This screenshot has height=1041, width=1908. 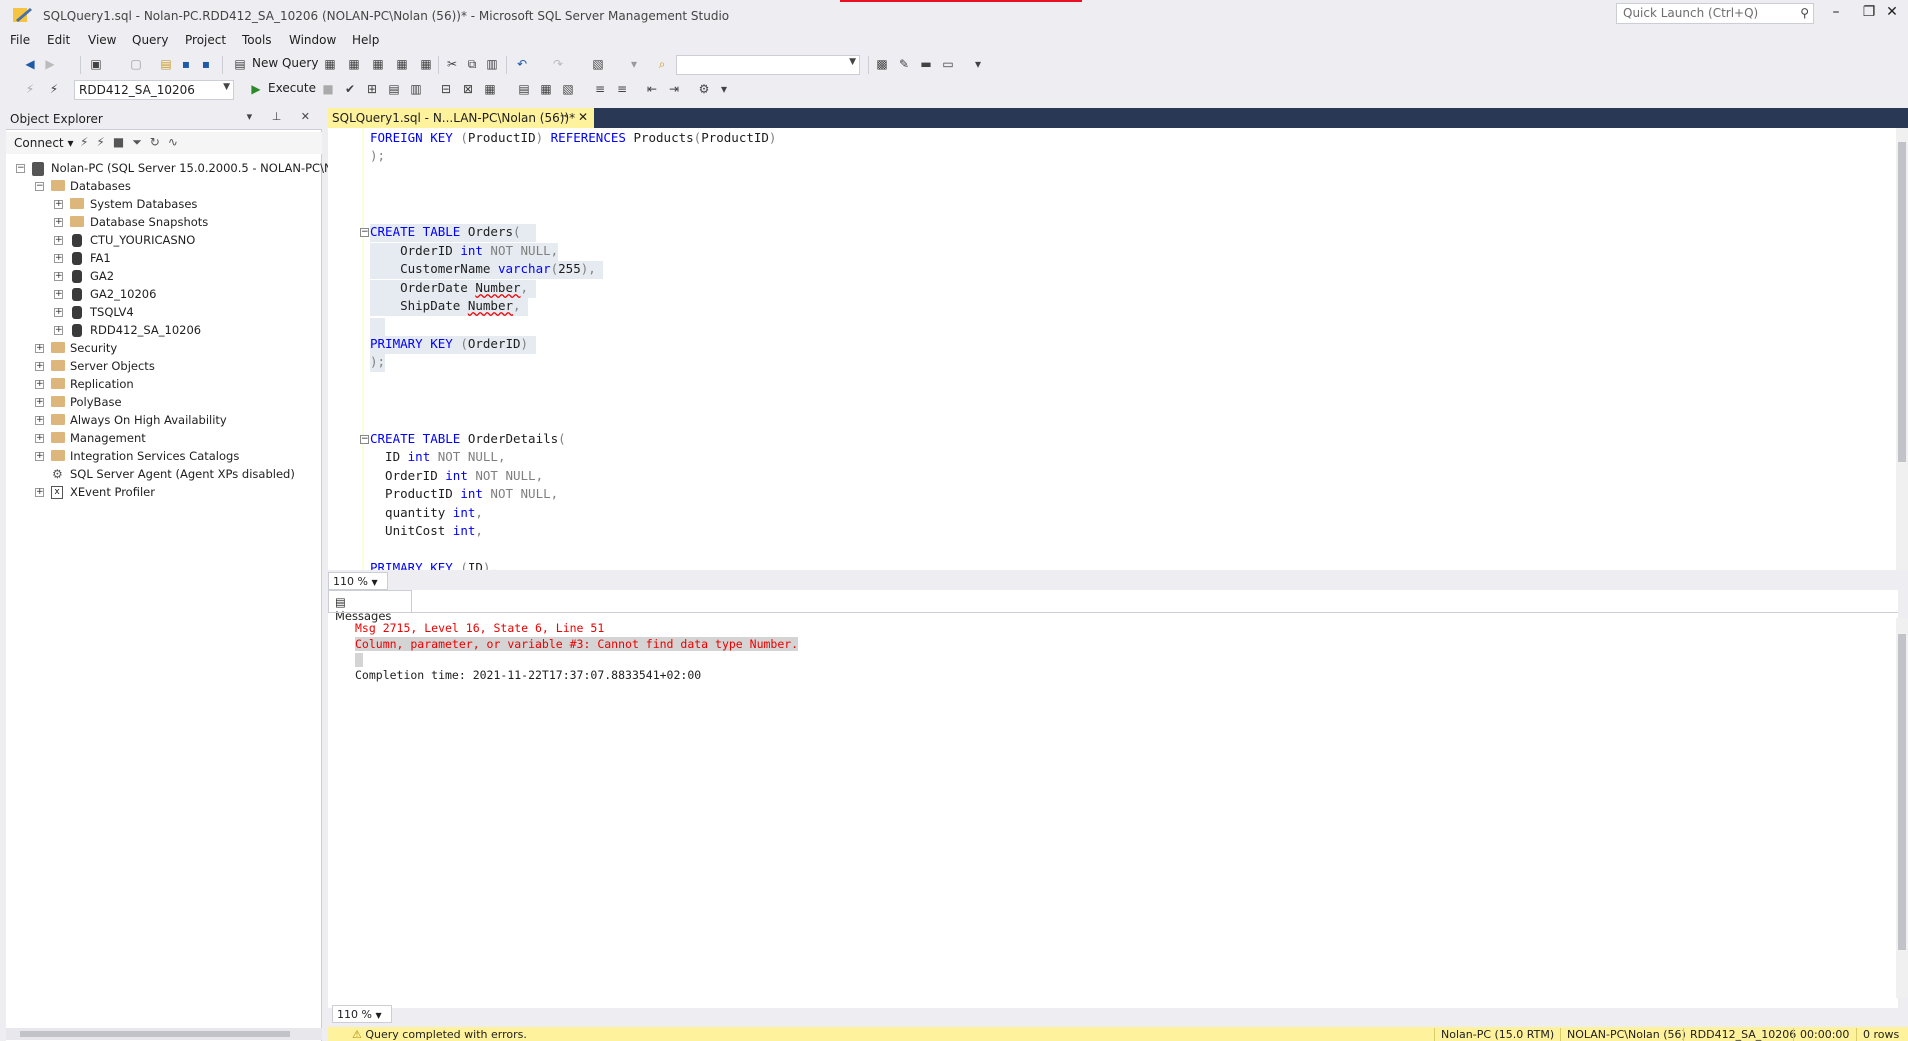 I want to click on execute-icon: ▶, so click(x=256, y=89).